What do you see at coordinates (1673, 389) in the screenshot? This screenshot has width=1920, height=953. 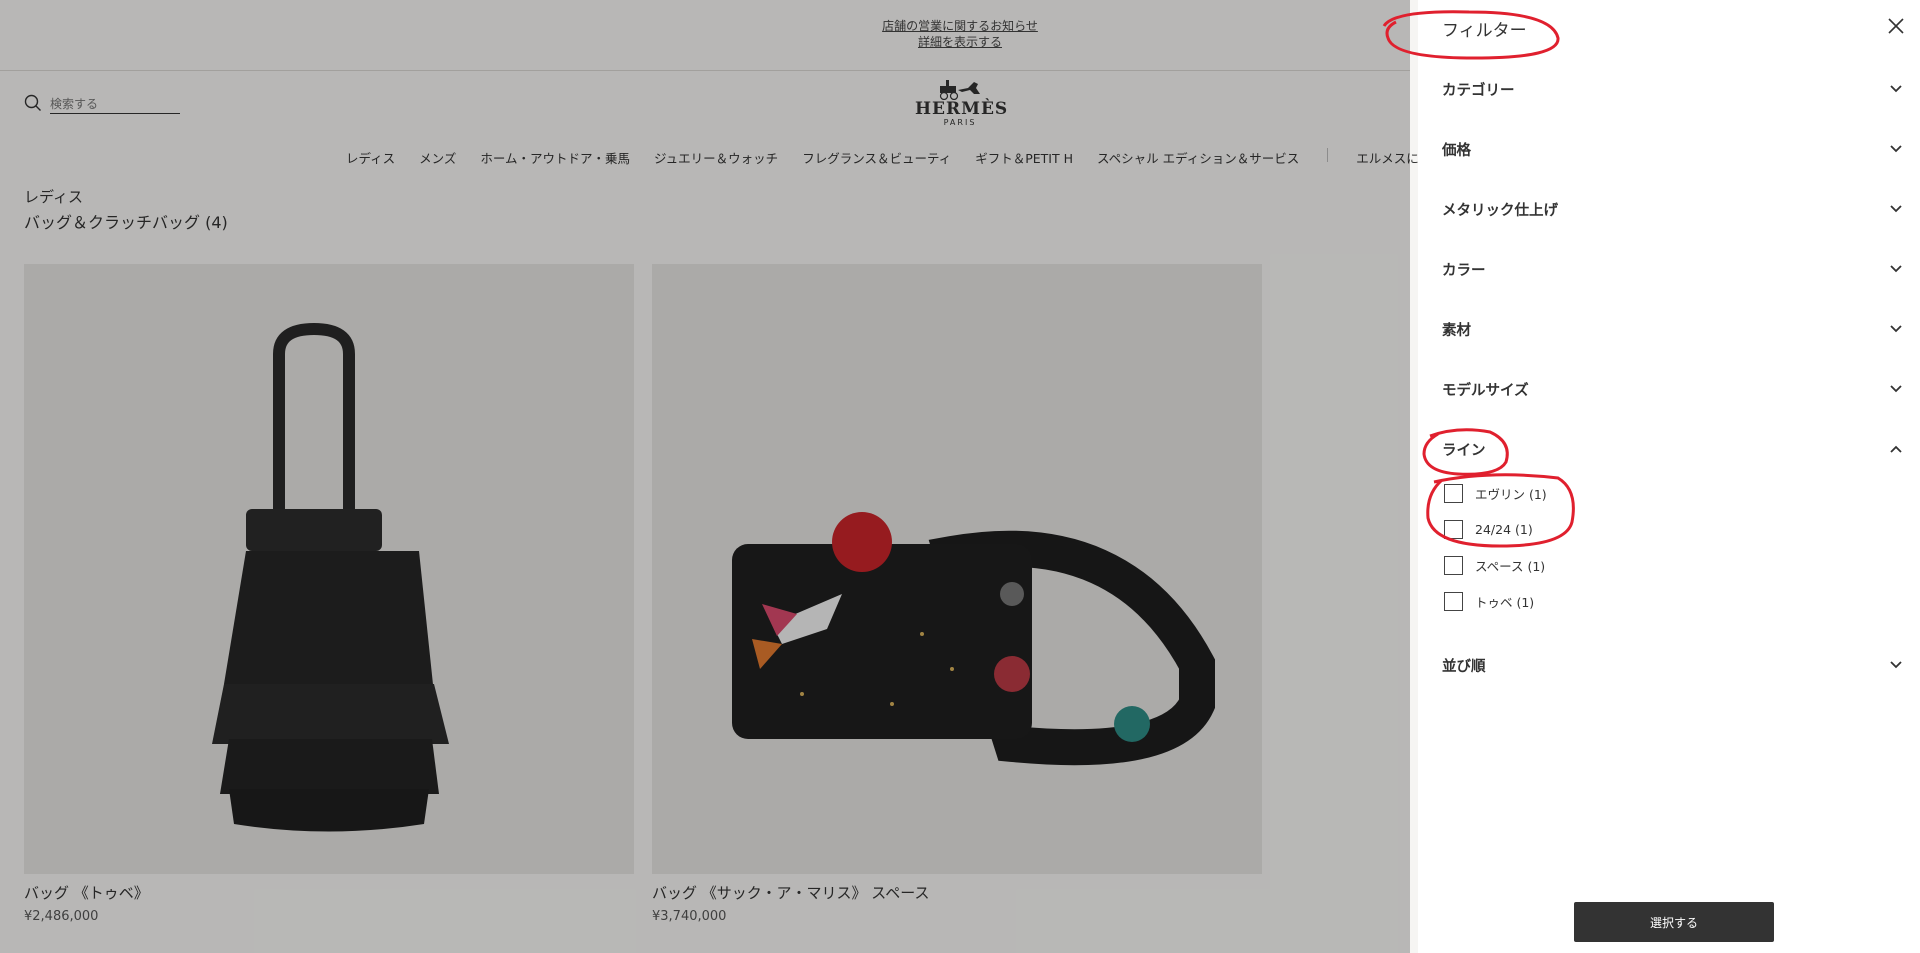 I see `facet-model-size: モデルサイズ` at bounding box center [1673, 389].